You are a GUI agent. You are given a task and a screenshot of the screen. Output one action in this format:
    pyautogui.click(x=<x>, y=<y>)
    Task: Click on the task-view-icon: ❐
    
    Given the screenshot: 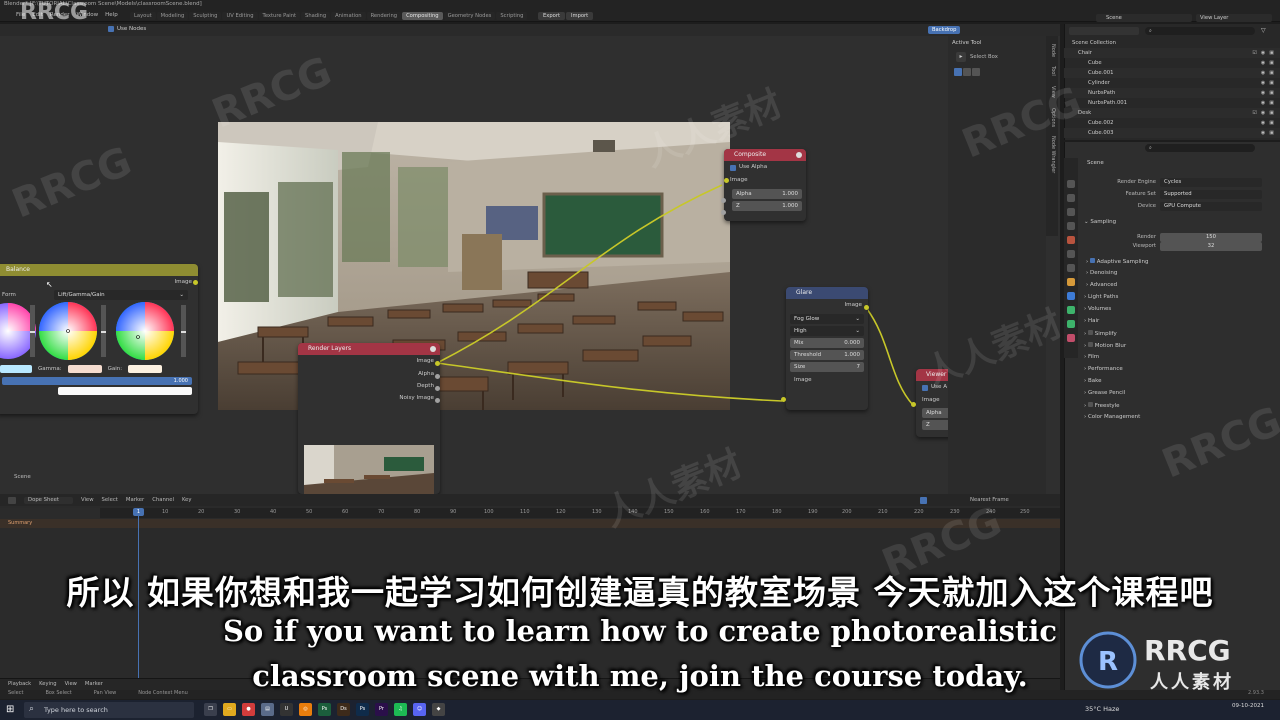 What is the action you would take?
    pyautogui.click(x=210, y=709)
    